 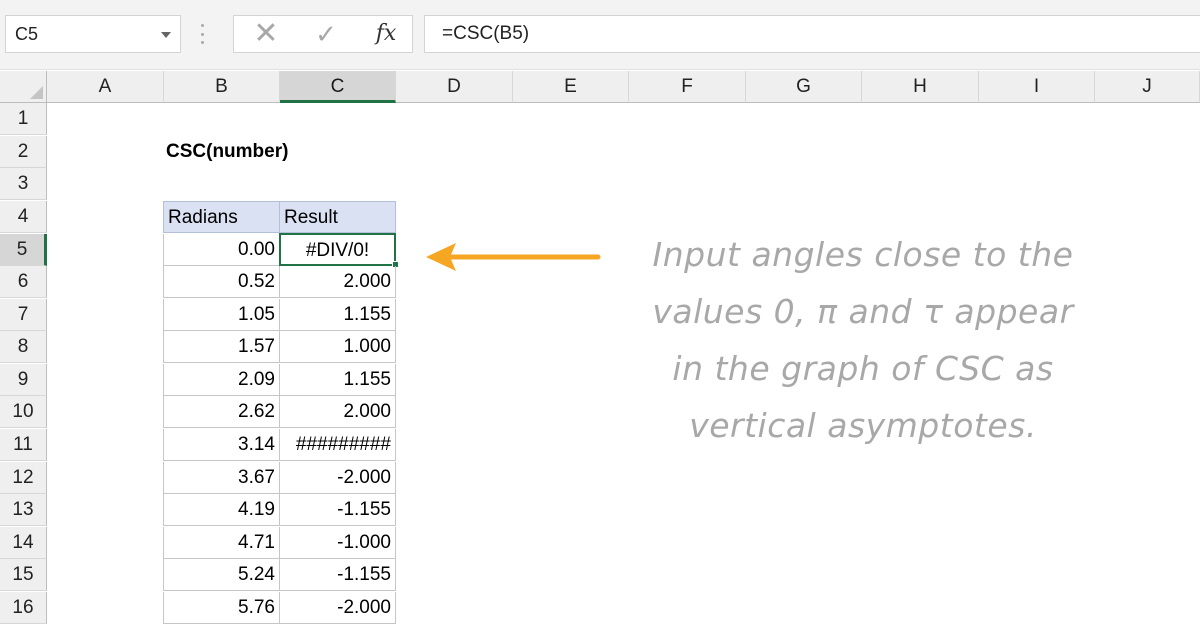 What do you see at coordinates (337, 608) in the screenshot?
I see `cell-c16: -2.000` at bounding box center [337, 608].